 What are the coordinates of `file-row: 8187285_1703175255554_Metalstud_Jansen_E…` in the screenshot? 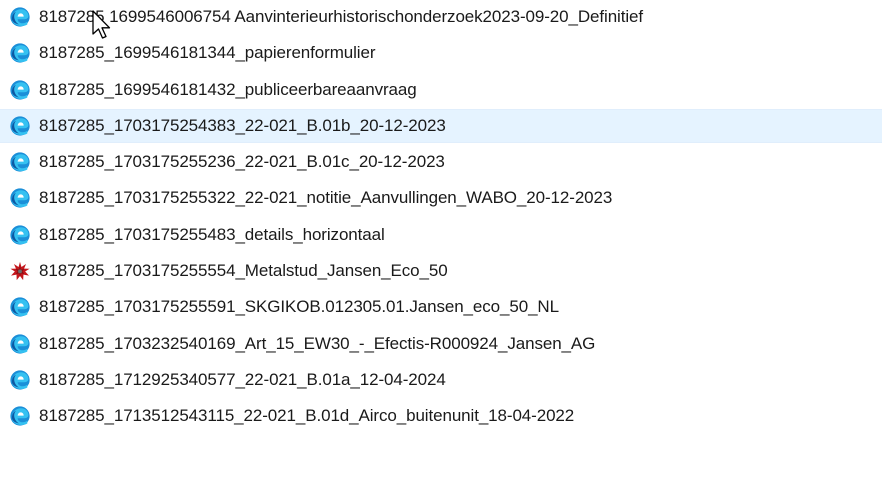 It's located at (441, 271).